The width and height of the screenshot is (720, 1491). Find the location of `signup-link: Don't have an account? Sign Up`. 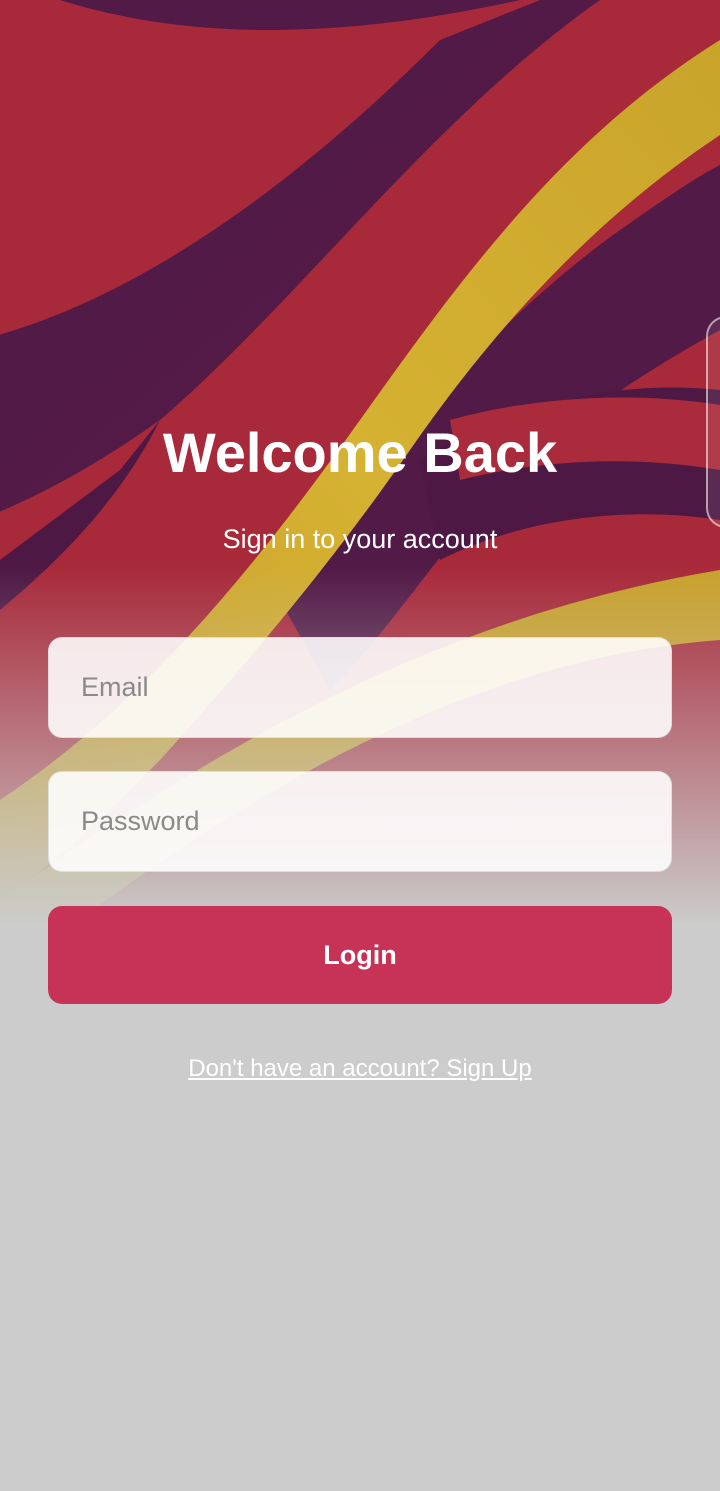

signup-link: Don't have an account? Sign Up is located at coordinates (360, 1069).